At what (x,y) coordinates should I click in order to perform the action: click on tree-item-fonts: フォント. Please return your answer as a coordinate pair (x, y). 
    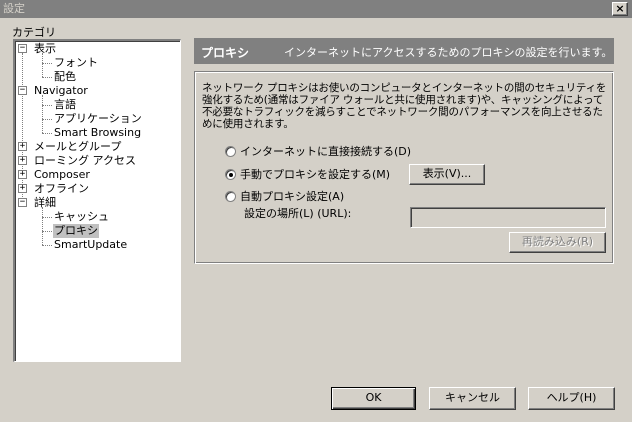
    Looking at the image, I should click on (76, 63).